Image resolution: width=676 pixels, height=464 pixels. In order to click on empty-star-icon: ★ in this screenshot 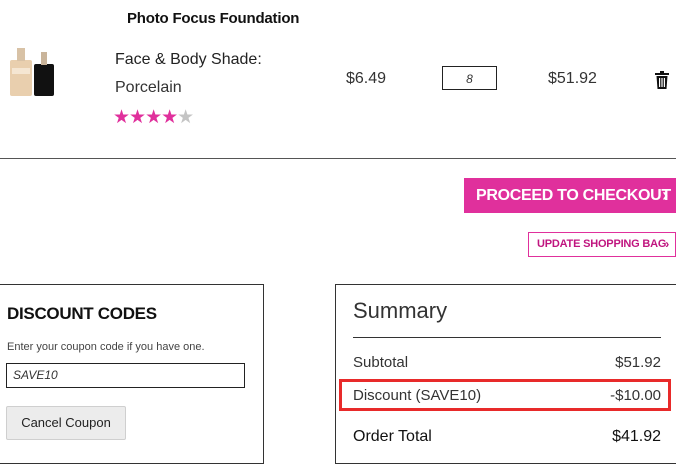, I will do `click(185, 117)`.